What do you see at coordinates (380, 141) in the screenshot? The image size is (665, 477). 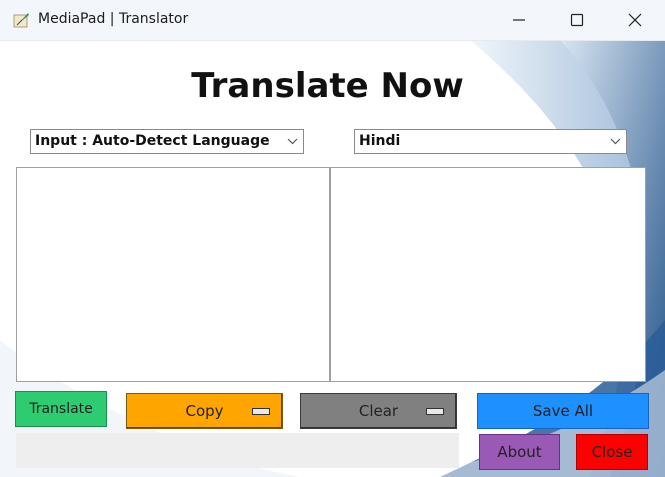 I see `output-language-value: Hindi` at bounding box center [380, 141].